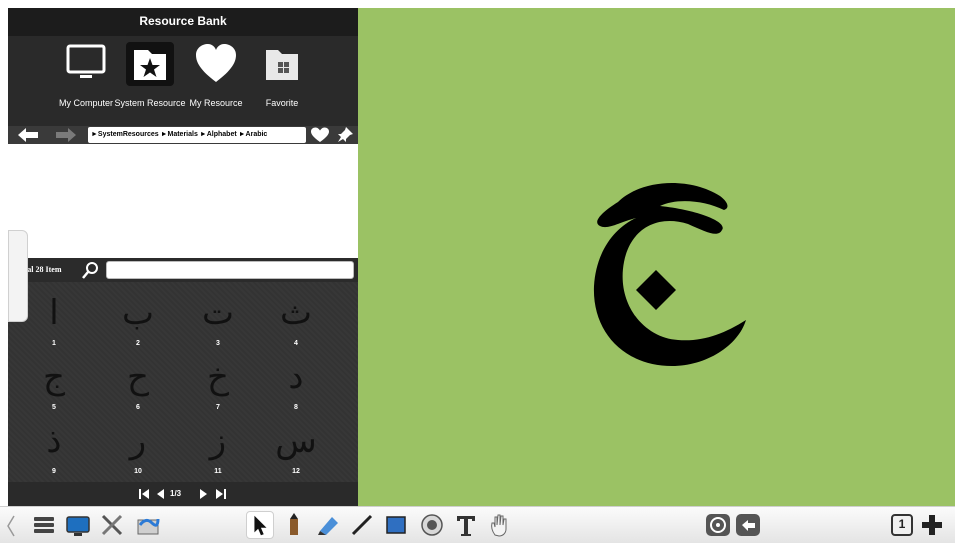 This screenshot has height=543, width=955. What do you see at coordinates (176, 493) in the screenshot?
I see `page-indicator: 1/3` at bounding box center [176, 493].